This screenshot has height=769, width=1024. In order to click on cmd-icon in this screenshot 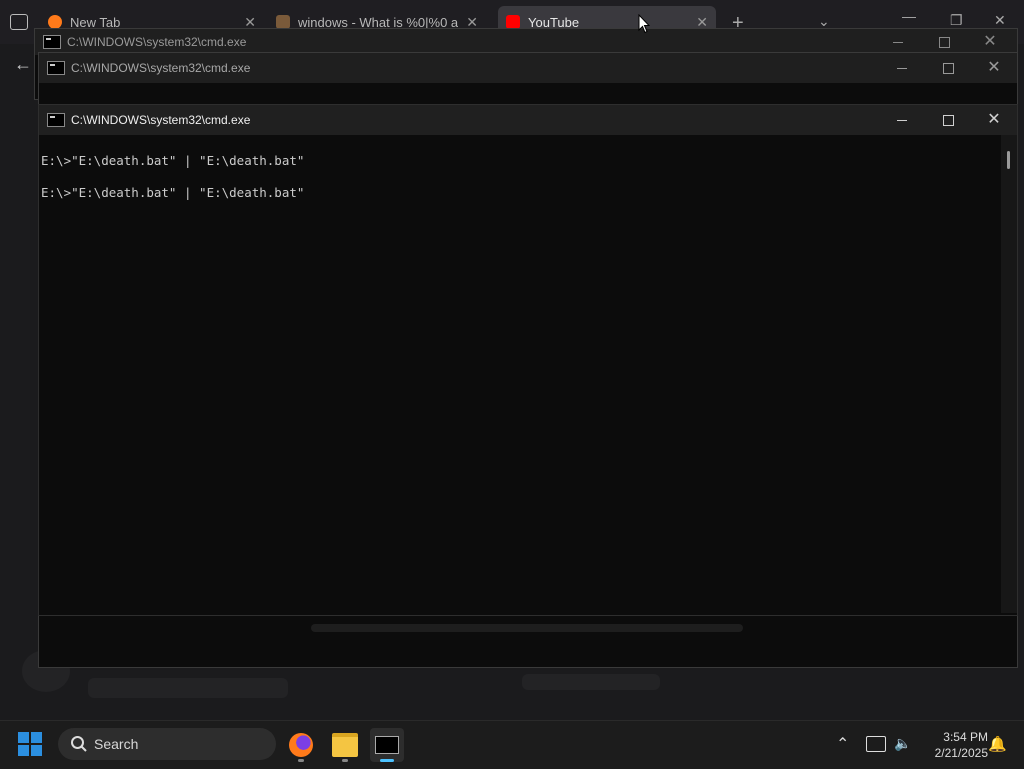, I will do `click(387, 745)`.